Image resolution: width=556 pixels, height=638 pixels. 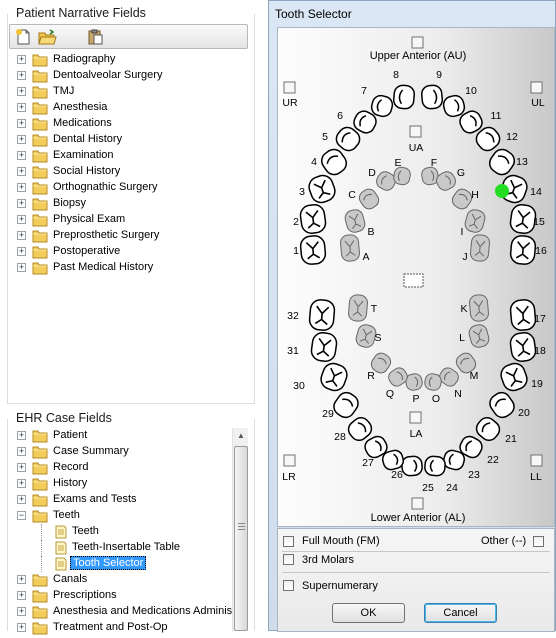 I want to click on primary-tooth-C, so click(x=369, y=198).